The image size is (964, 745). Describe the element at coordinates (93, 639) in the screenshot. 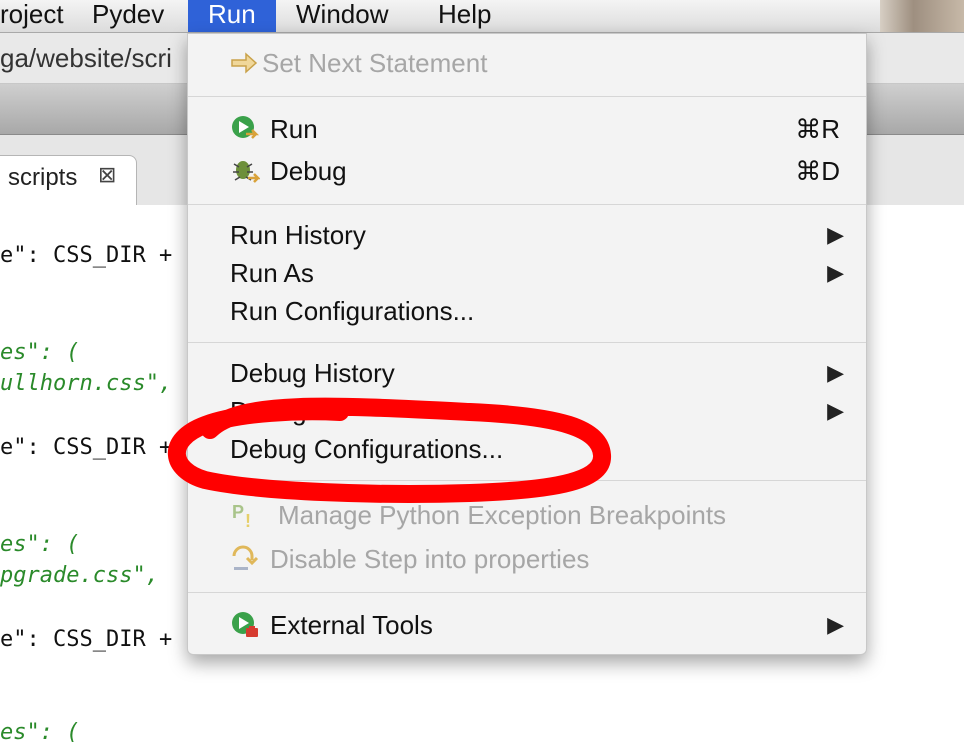

I see `code-line-7: e": CSS_DIR +` at that location.